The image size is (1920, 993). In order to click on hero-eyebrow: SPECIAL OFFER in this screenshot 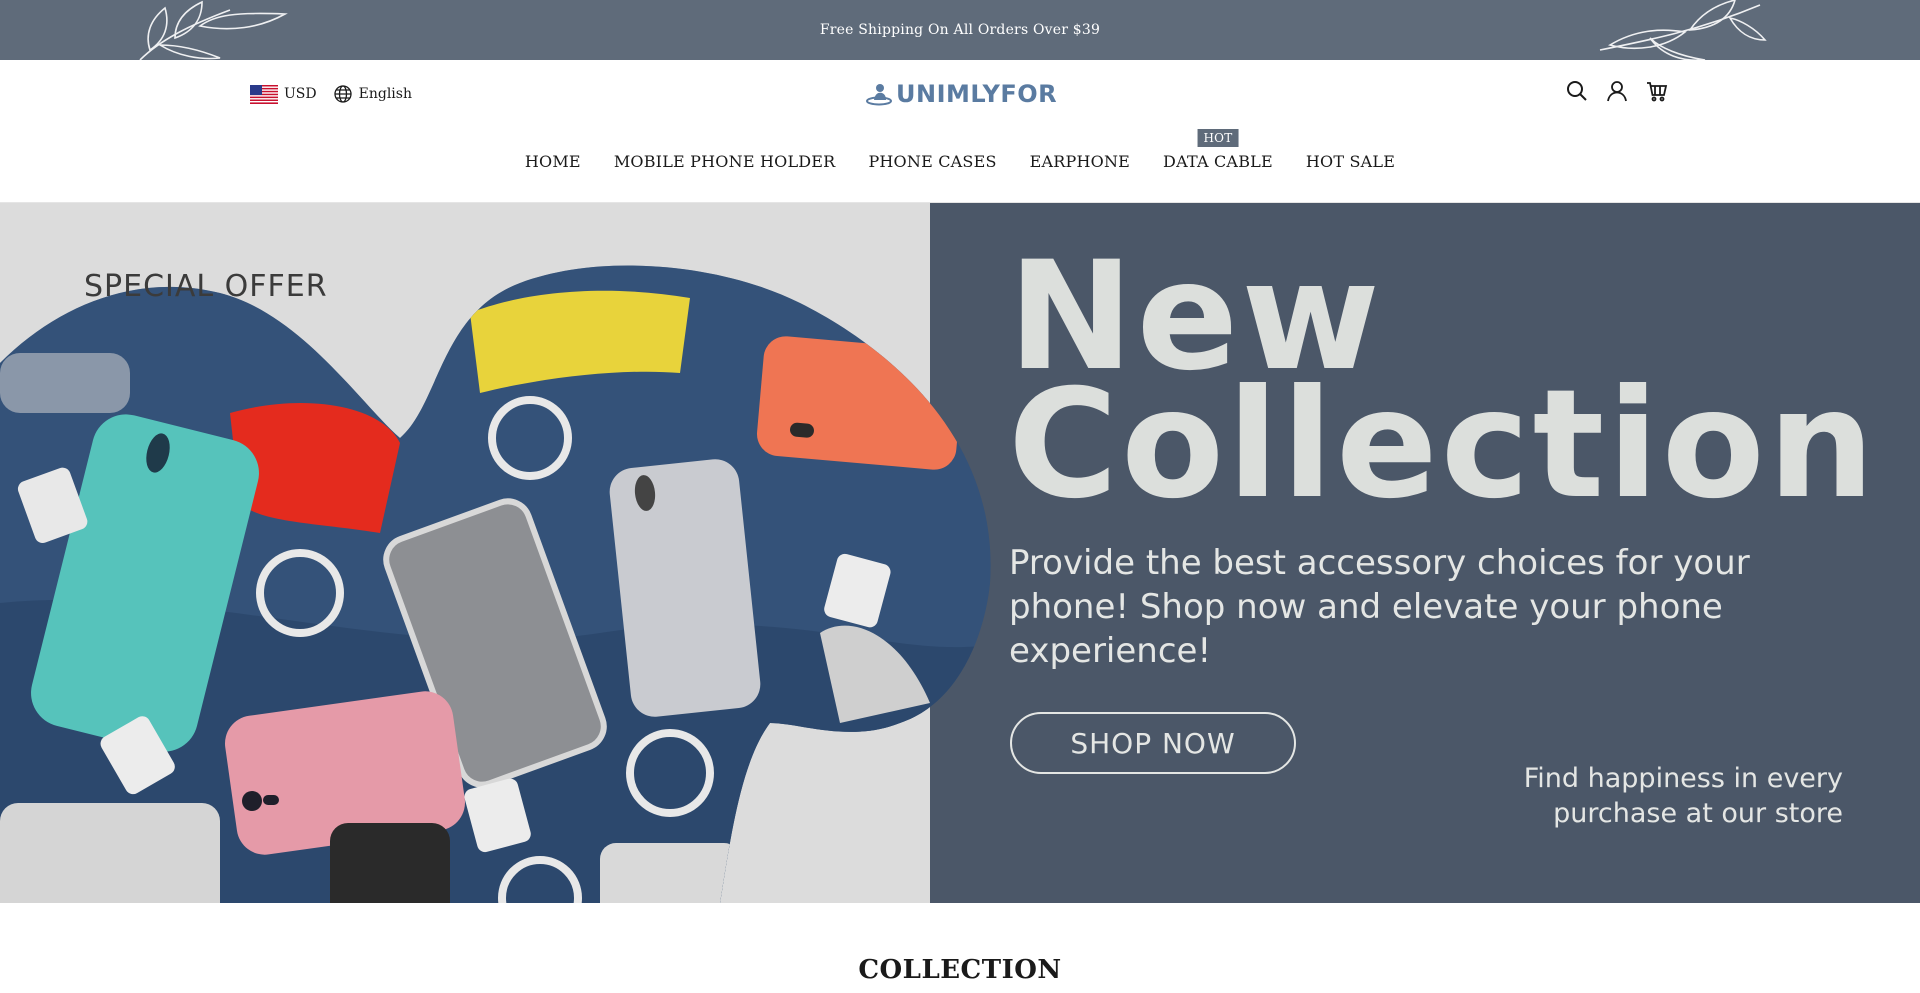, I will do `click(206, 286)`.